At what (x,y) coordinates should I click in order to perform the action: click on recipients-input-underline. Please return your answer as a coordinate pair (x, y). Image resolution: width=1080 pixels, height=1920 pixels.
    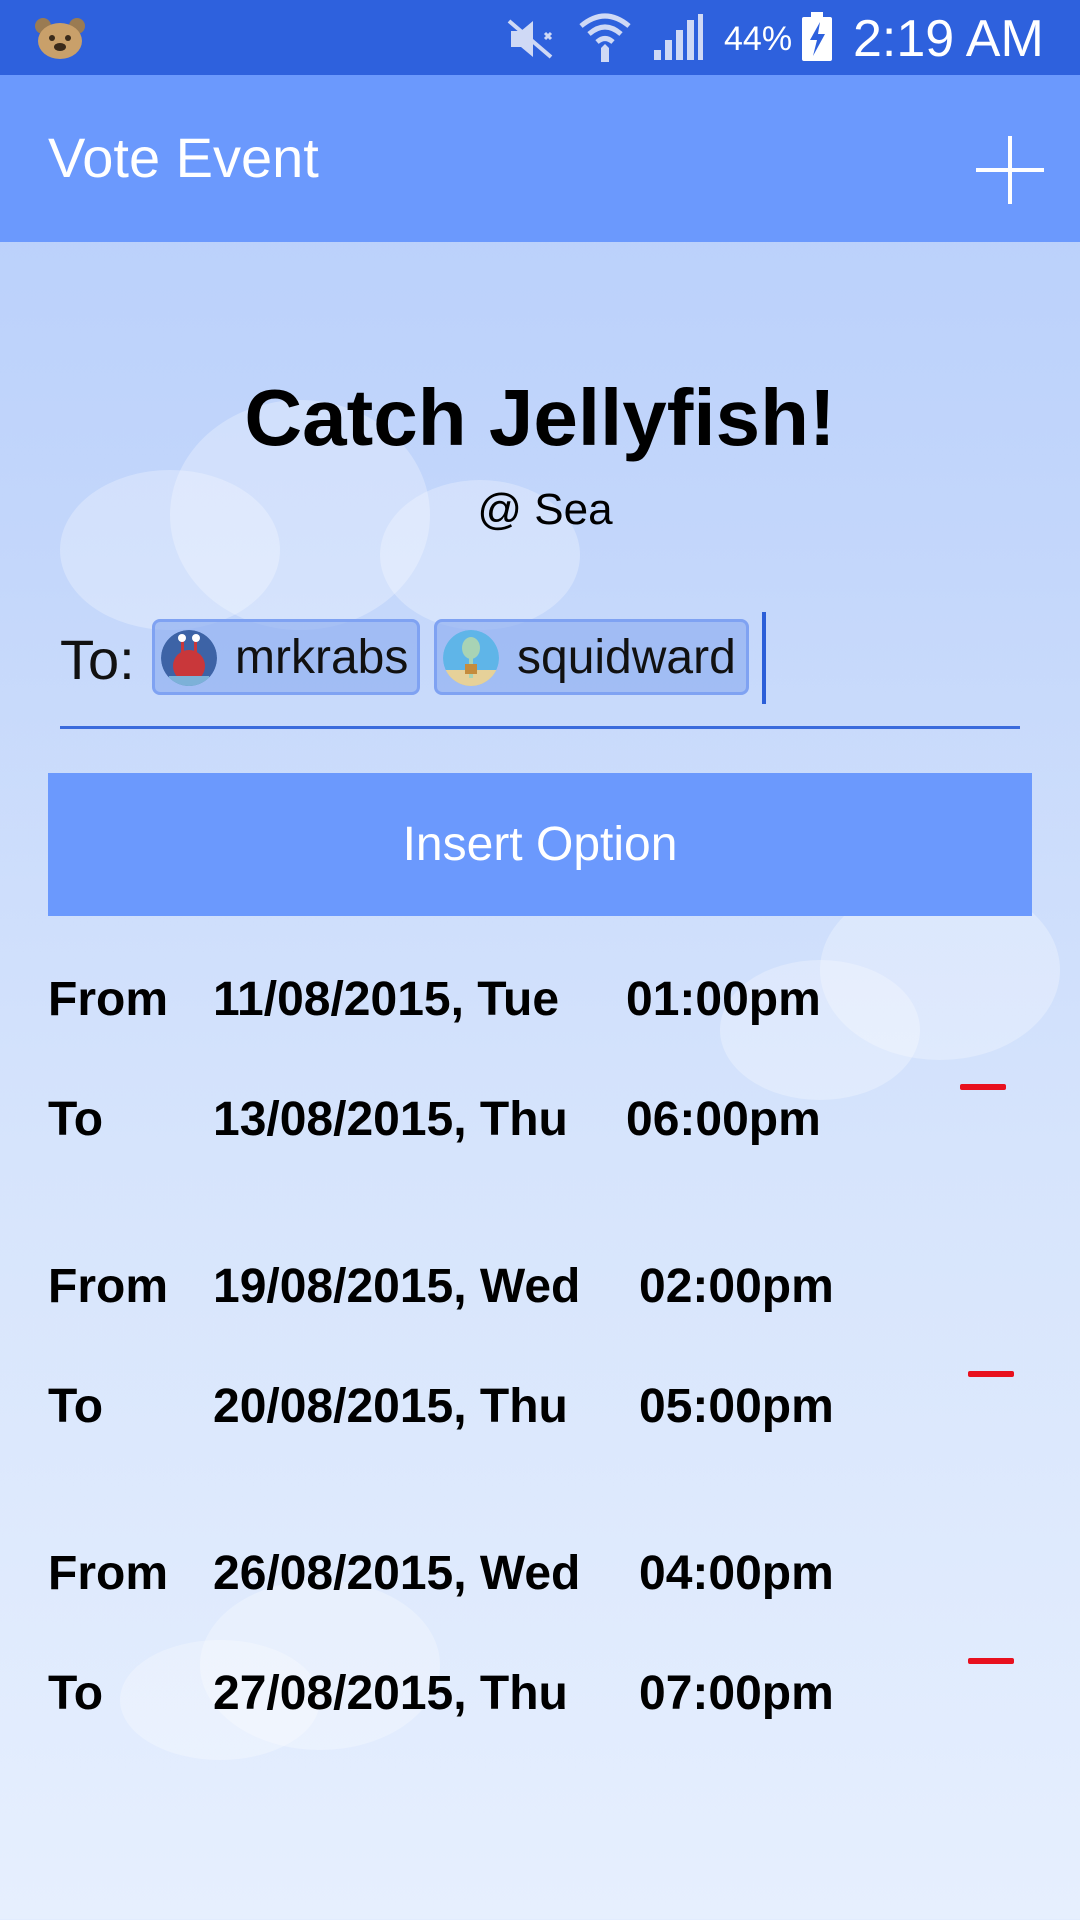
    Looking at the image, I should click on (540, 727).